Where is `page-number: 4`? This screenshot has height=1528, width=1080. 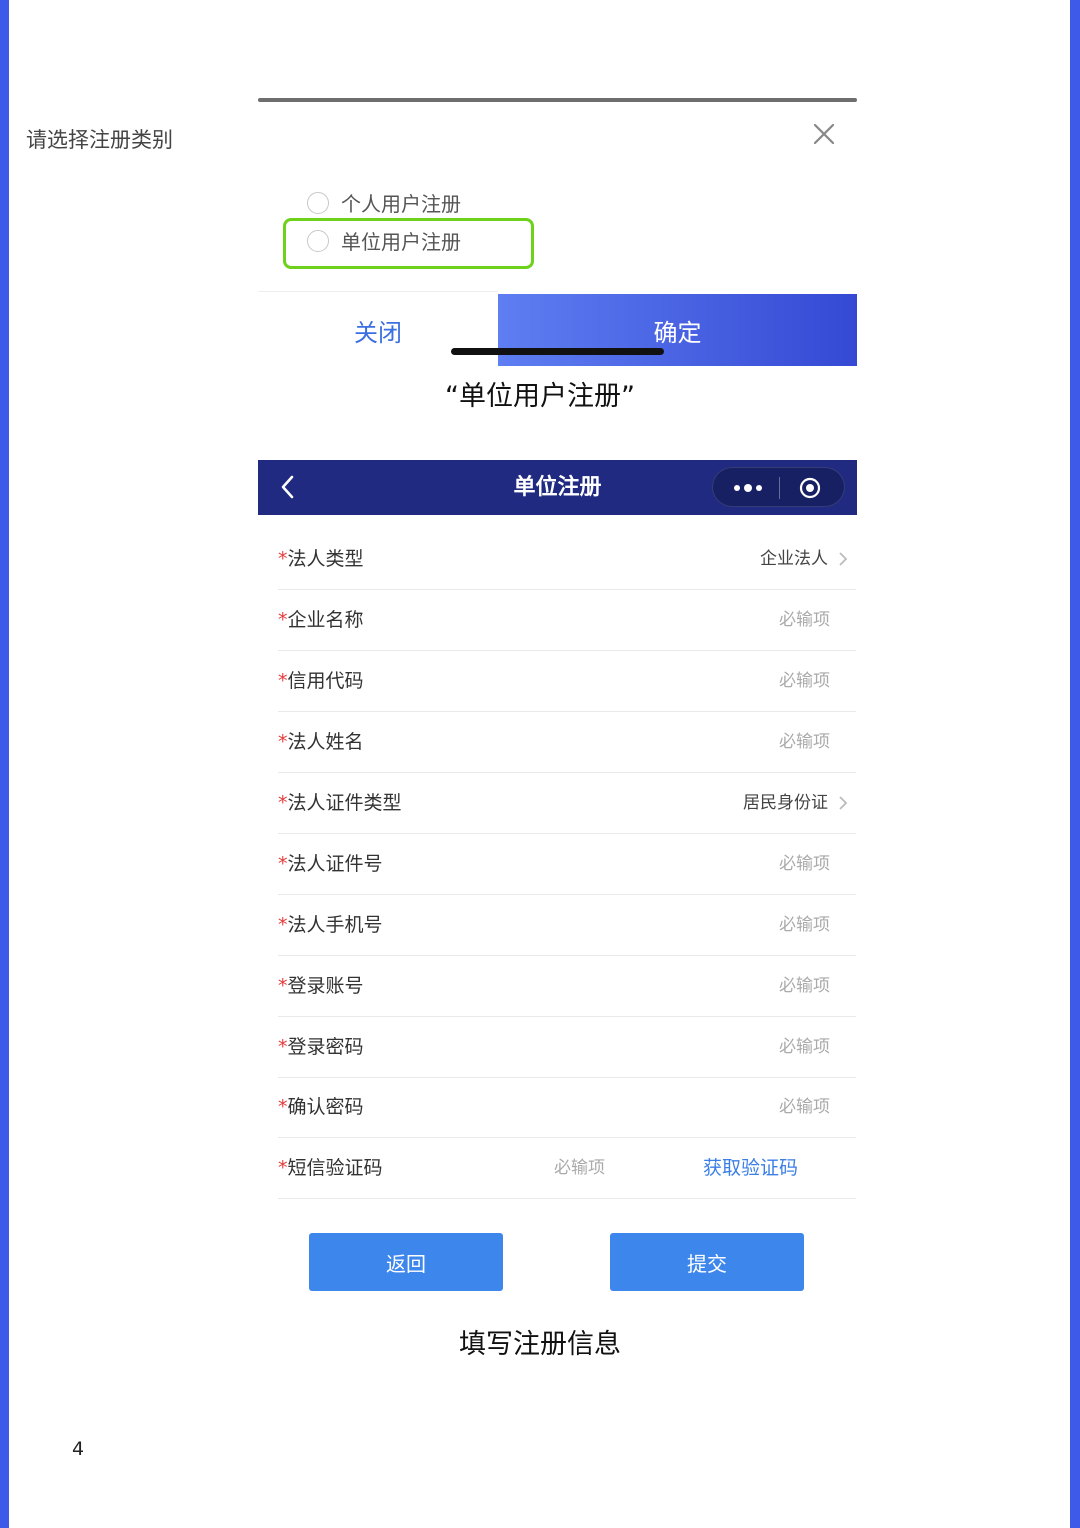
page-number: 4 is located at coordinates (78, 1449).